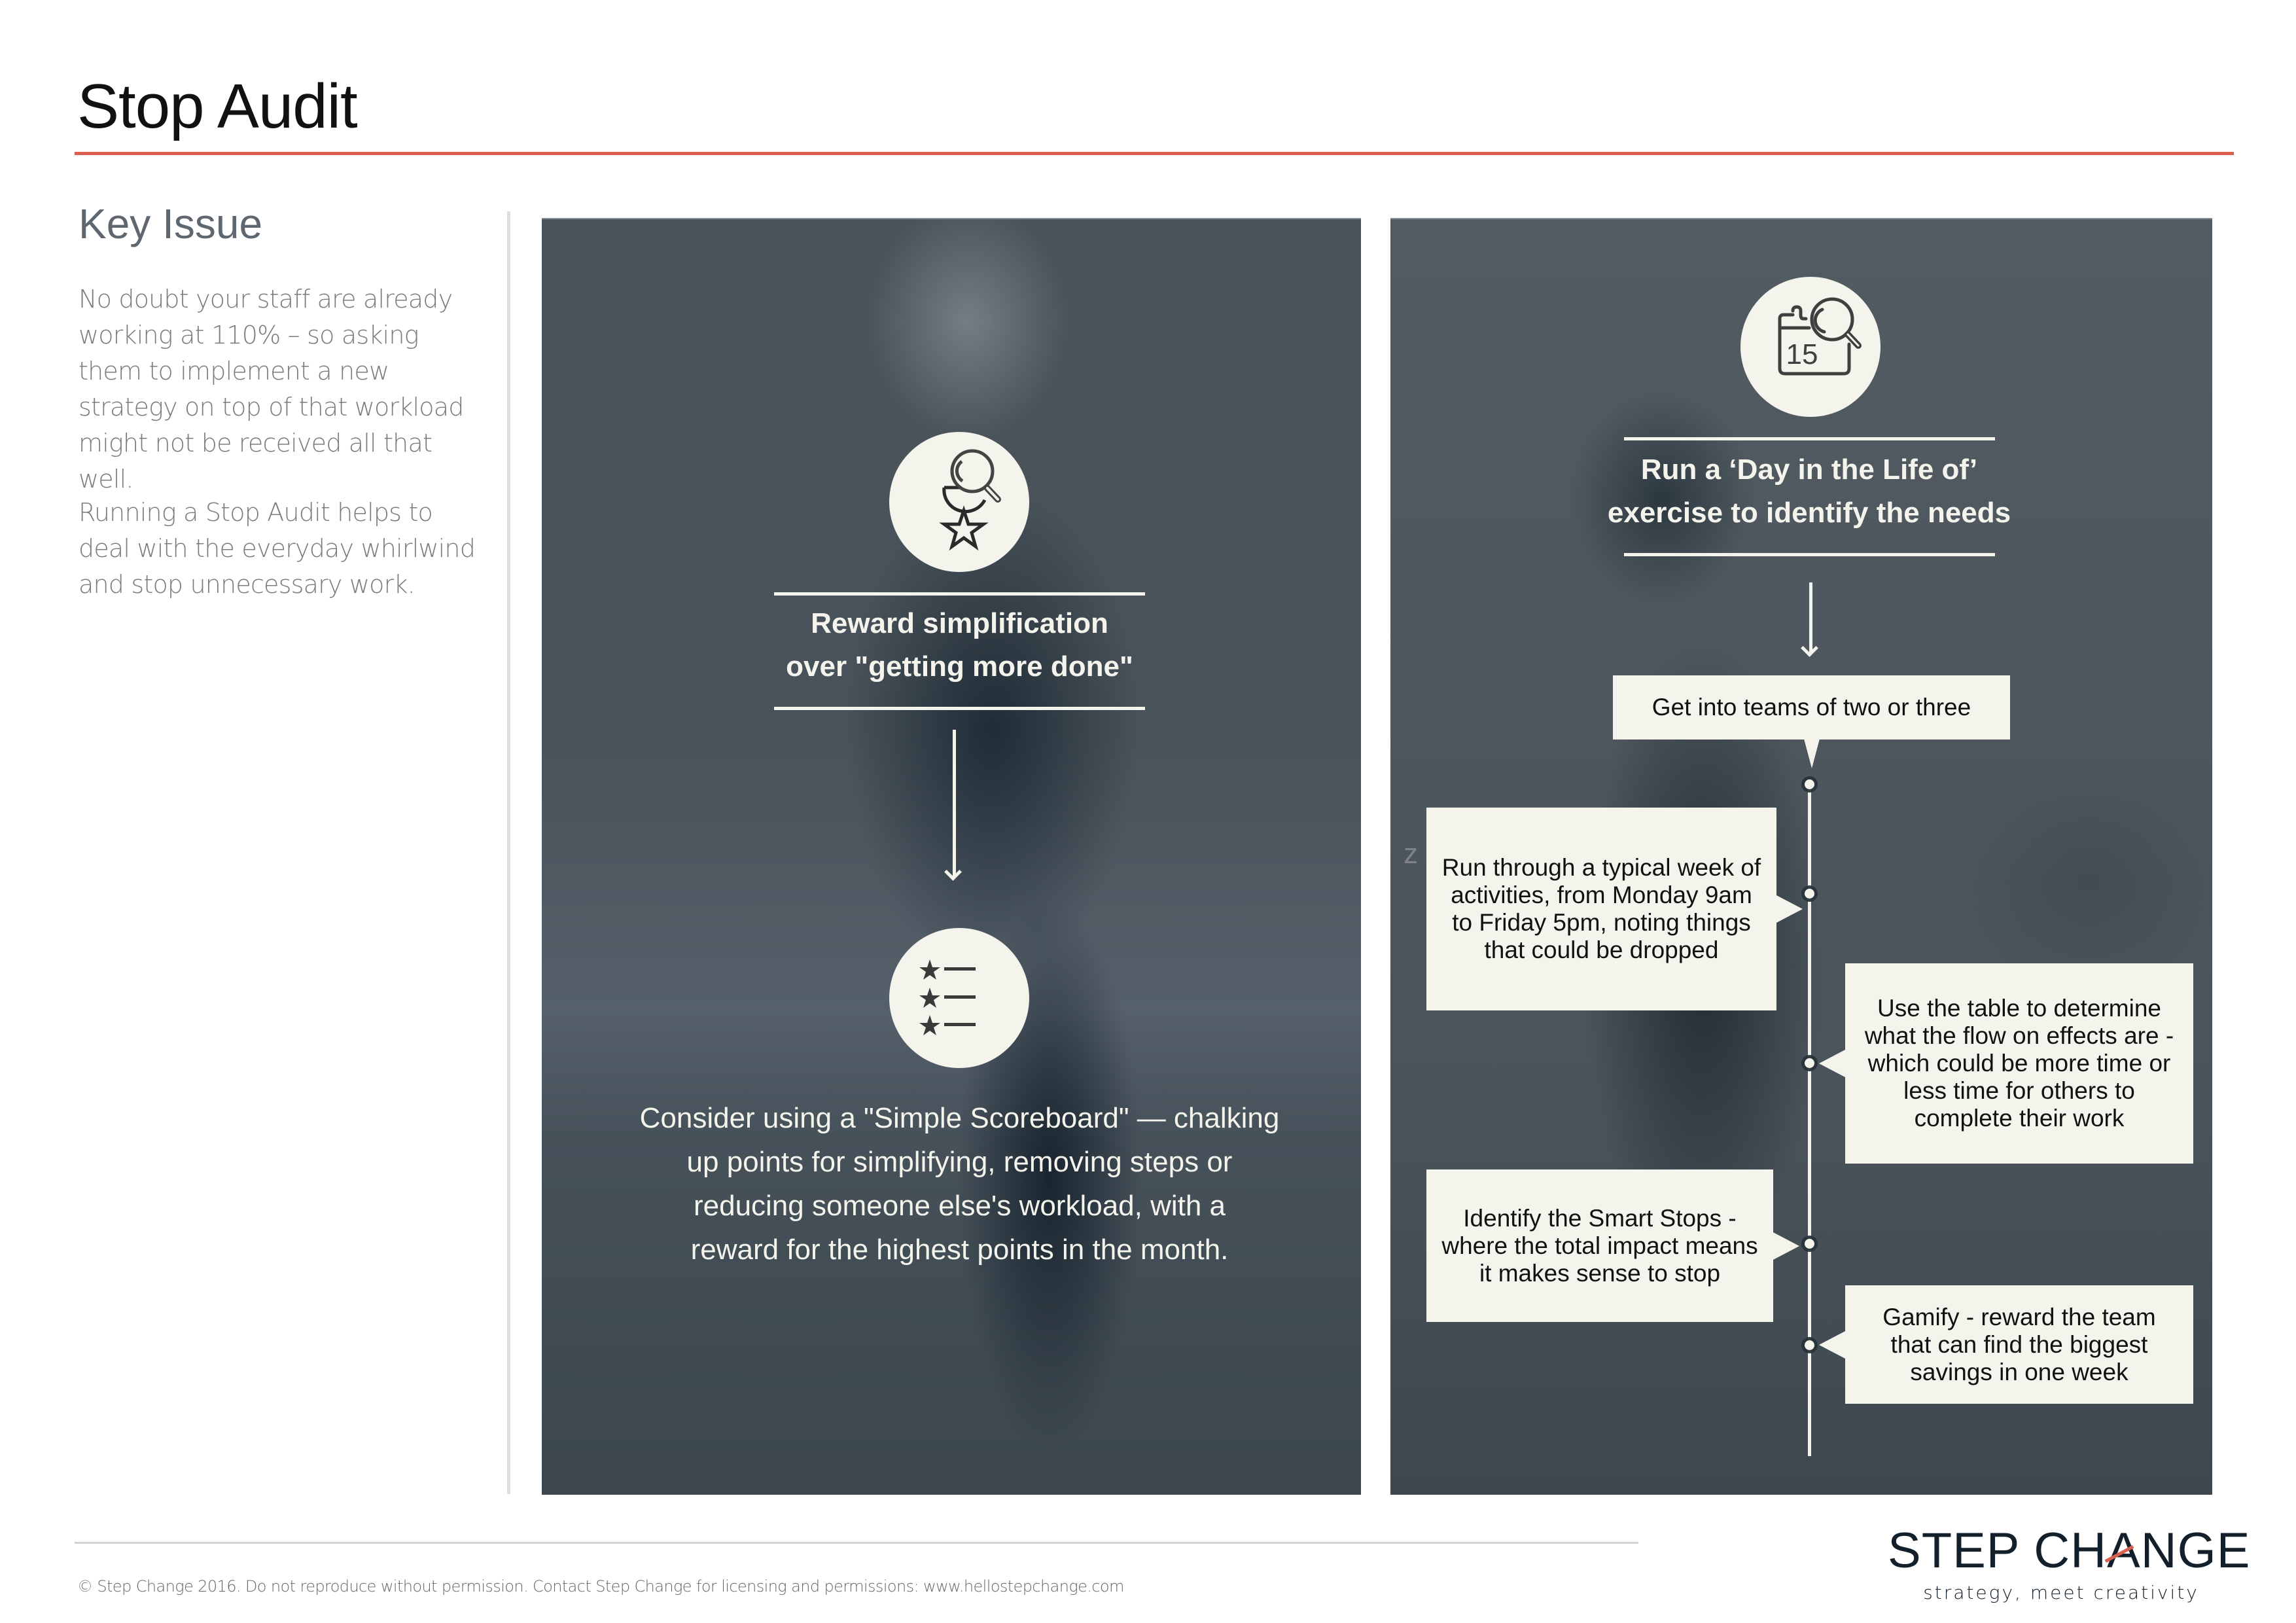 This screenshot has height=1623, width=2296. What do you see at coordinates (857, 1543) in the screenshot?
I see `footer-rule` at bounding box center [857, 1543].